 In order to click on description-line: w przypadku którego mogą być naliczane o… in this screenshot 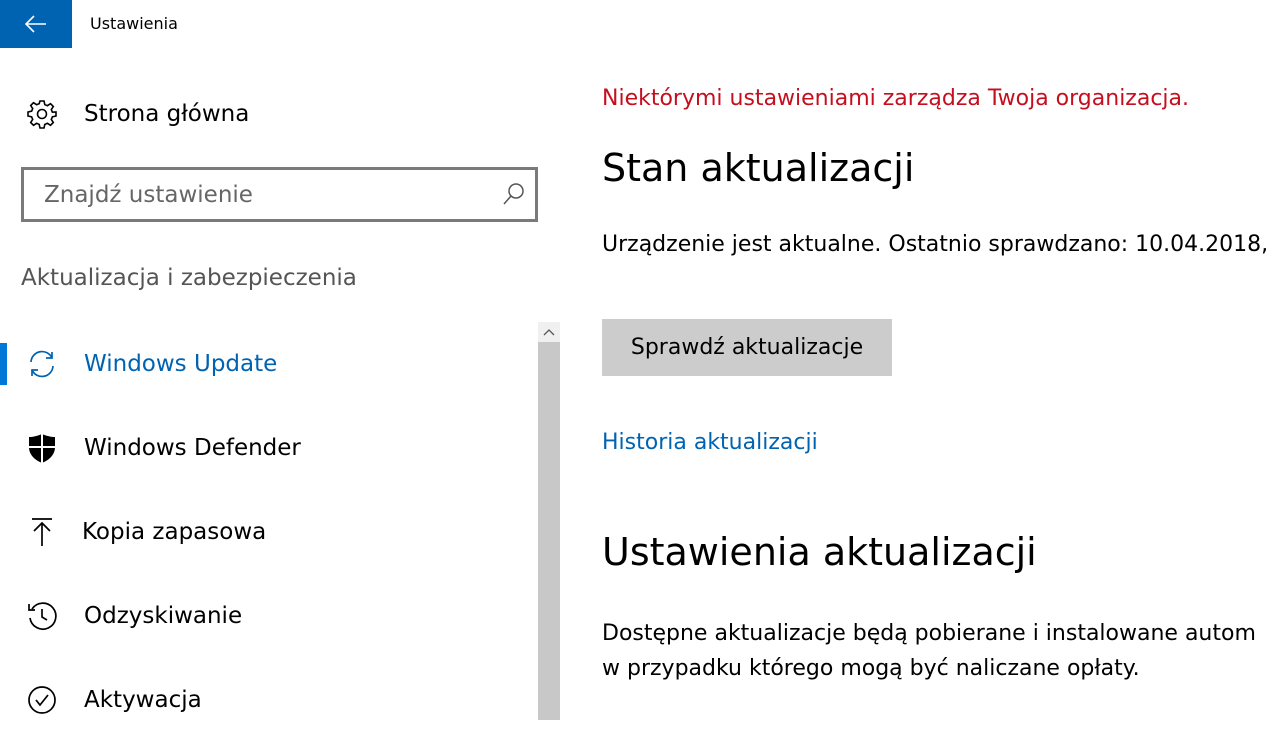, I will do `click(871, 668)`.